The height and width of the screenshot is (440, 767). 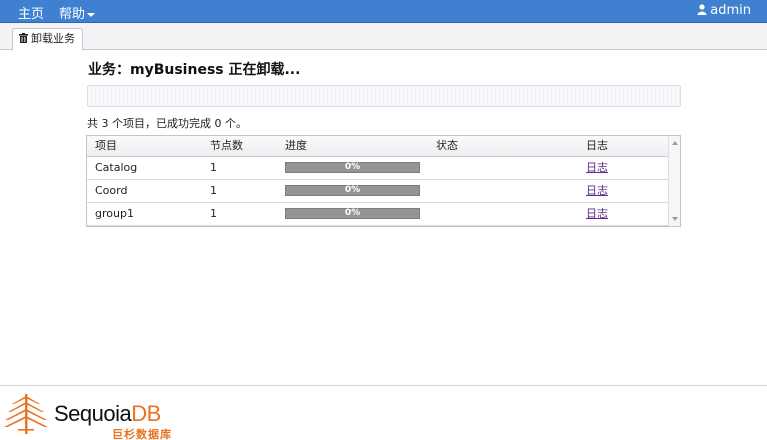 I want to click on row-item: group1, so click(x=114, y=213).